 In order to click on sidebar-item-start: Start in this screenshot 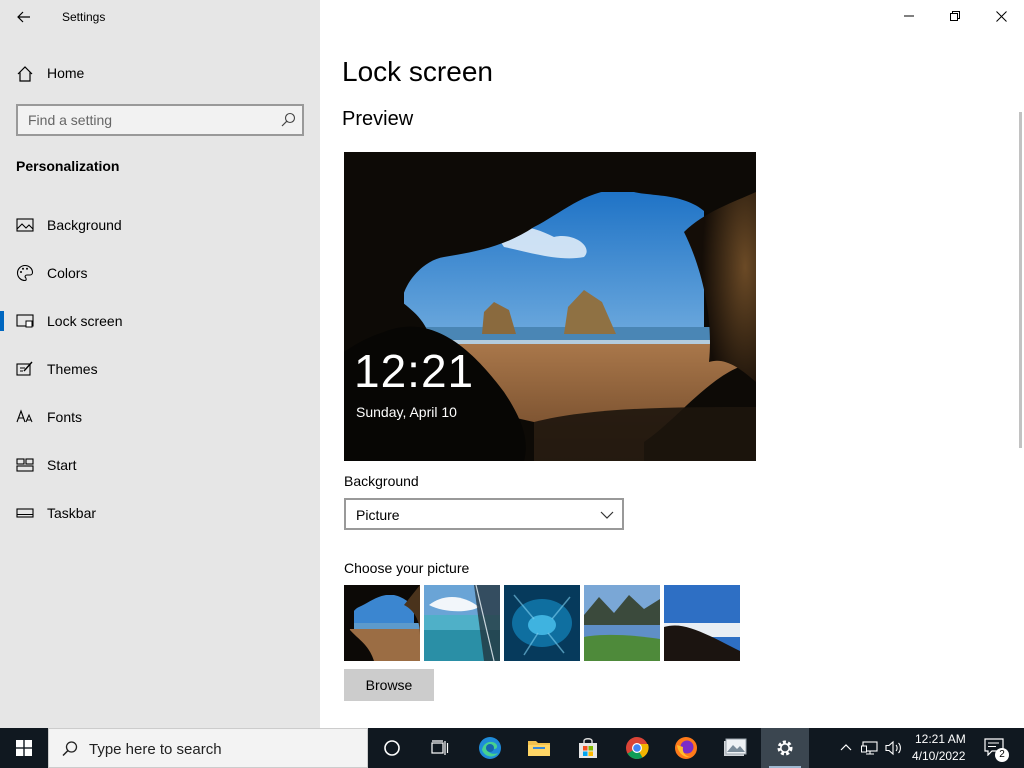, I will do `click(160, 465)`.